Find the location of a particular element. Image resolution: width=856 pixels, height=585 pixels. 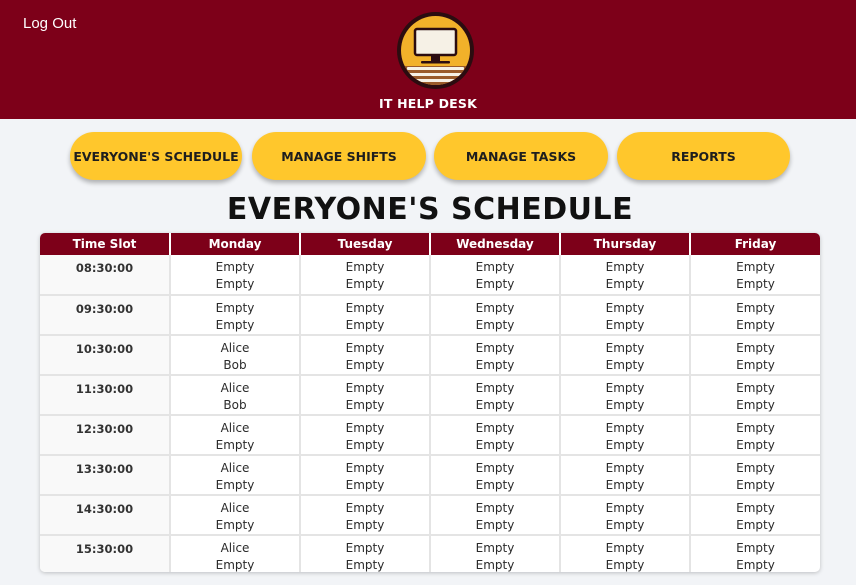

logo-badge is located at coordinates (435, 50).